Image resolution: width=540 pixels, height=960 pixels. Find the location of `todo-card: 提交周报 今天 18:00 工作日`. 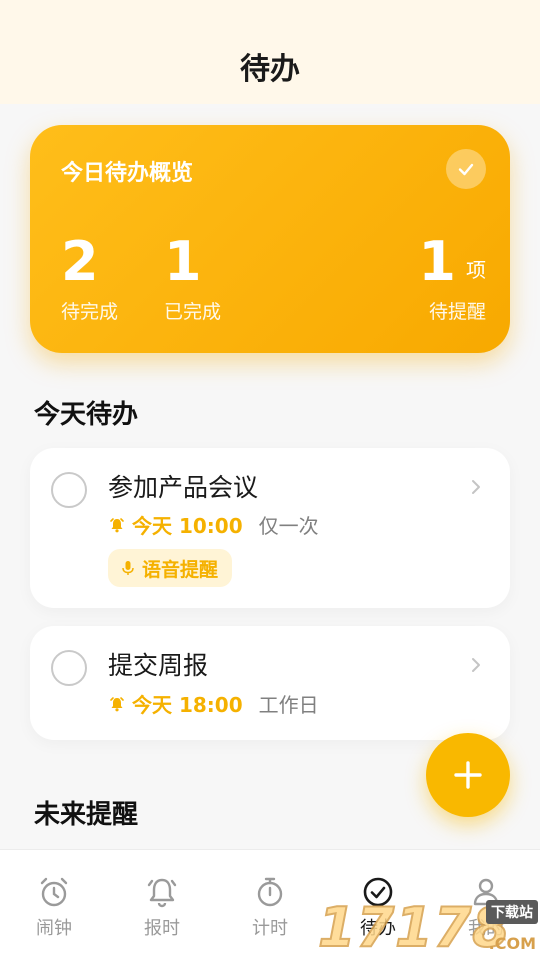

todo-card: 提交周报 今天 18:00 工作日 is located at coordinates (270, 683).